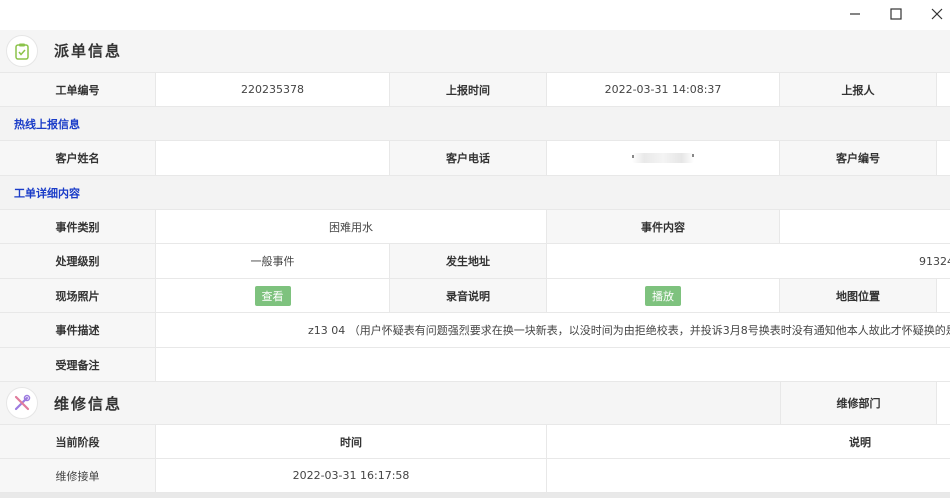 The image size is (950, 498). I want to click on address-value: 913248, so click(748, 261).